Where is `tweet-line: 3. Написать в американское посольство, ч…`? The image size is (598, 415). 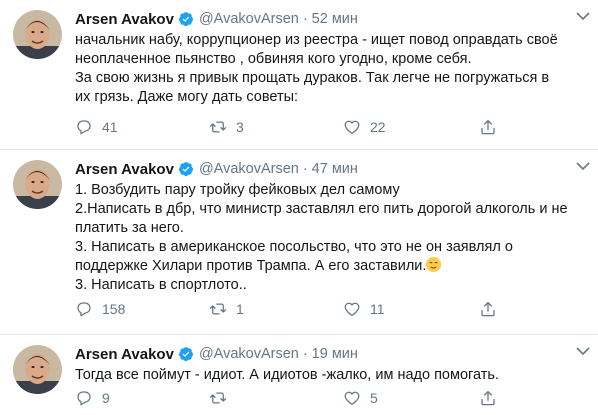 tweet-line: 3. Написать в американское посольство, ч… is located at coordinates (294, 247).